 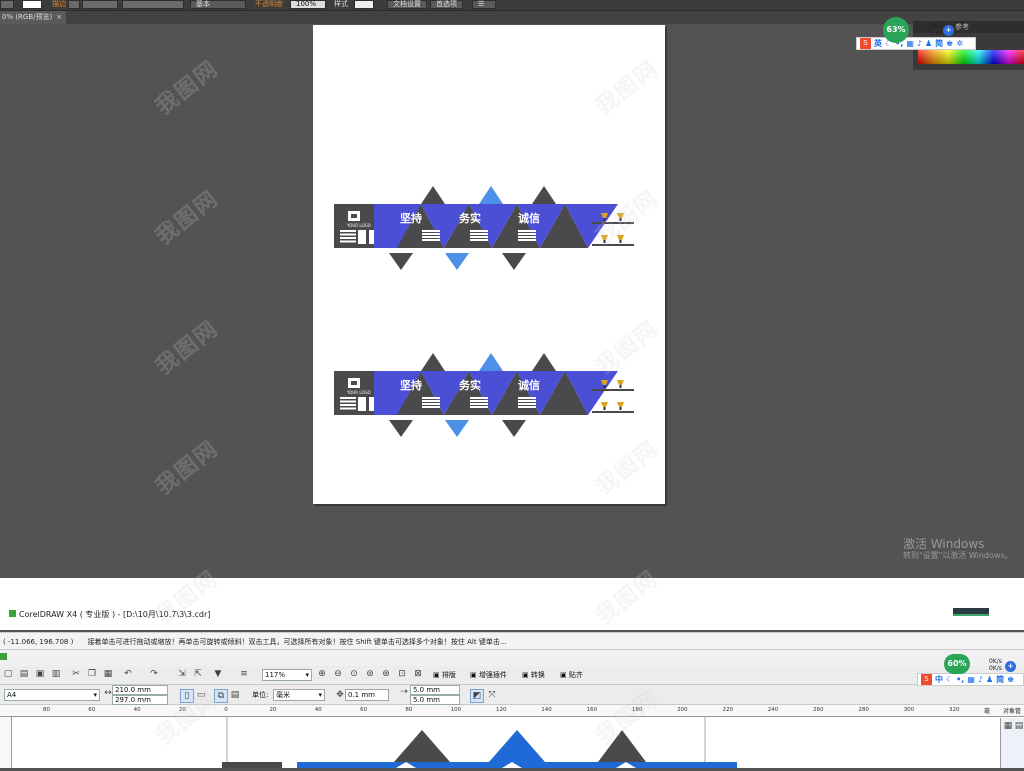 I want to click on opacity-field: 100%, so click(x=308, y=4).